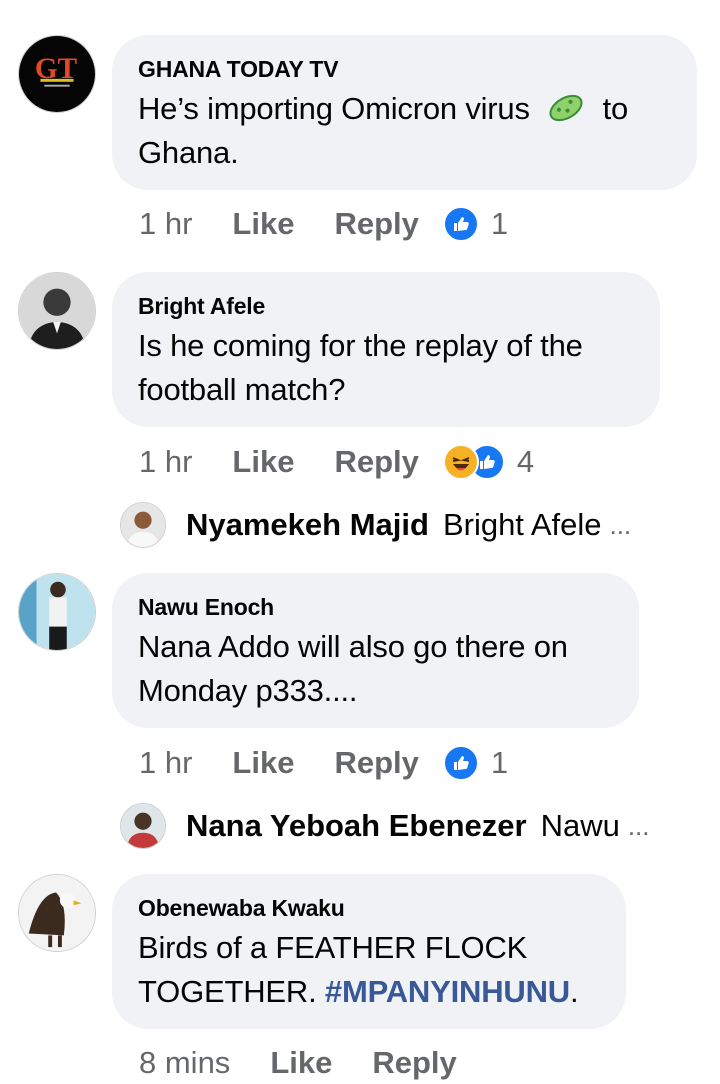  What do you see at coordinates (375, 607) in the screenshot?
I see `comment-author: Nawu Enoch` at bounding box center [375, 607].